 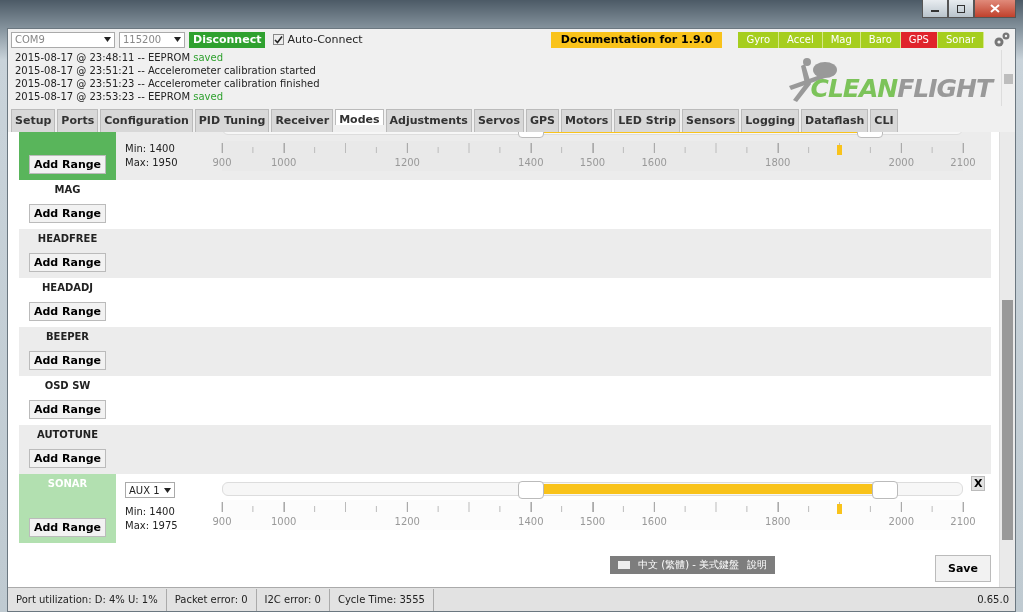 What do you see at coordinates (835, 120) in the screenshot?
I see `tab: Dataflash` at bounding box center [835, 120].